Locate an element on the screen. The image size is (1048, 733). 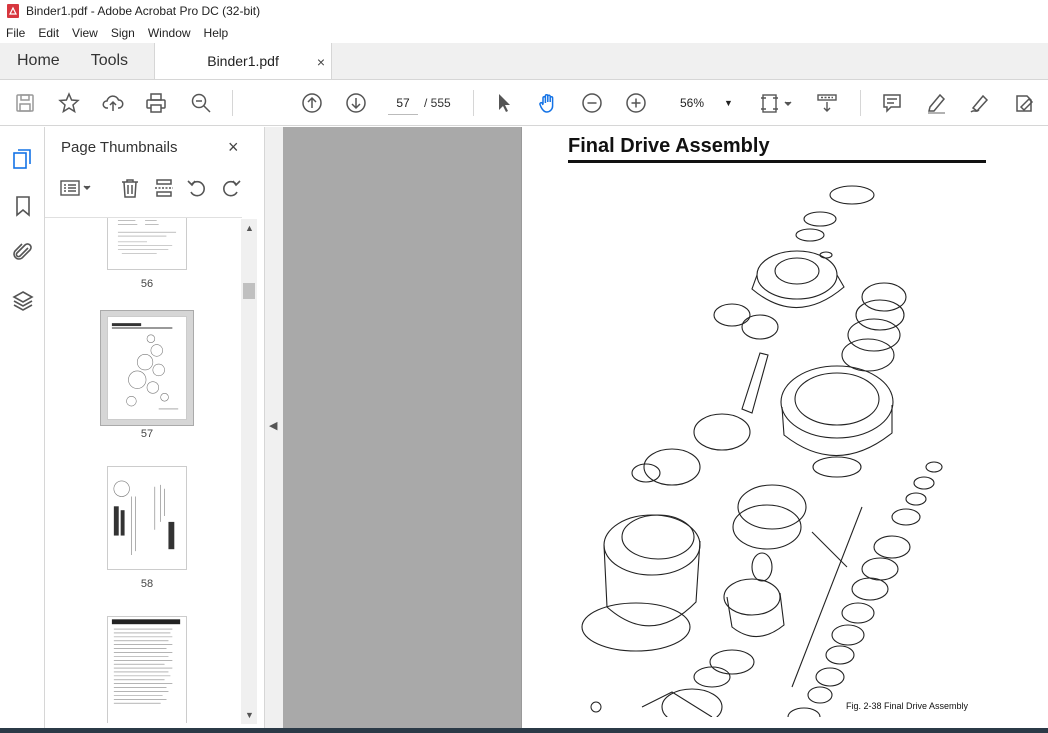
attachments-icon is located at coordinates (23, 252).